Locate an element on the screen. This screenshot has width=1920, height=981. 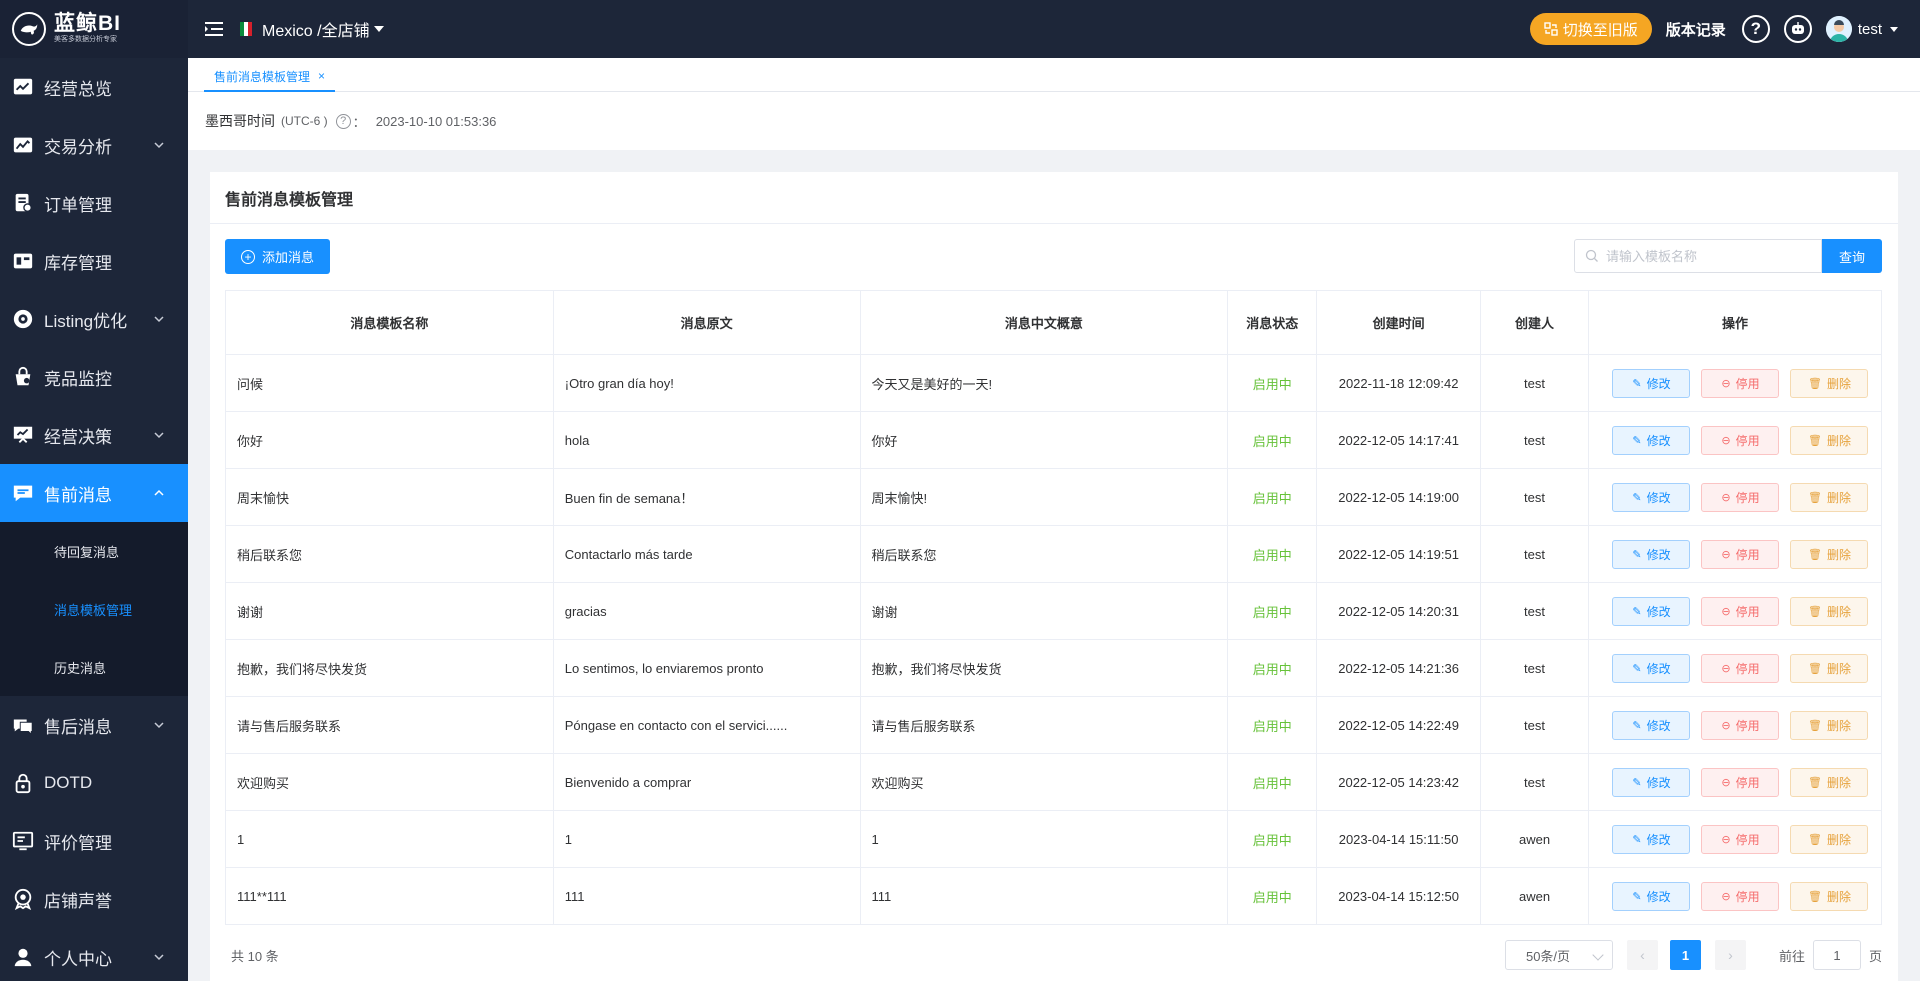
menu-toggle-icon is located at coordinates (214, 29).